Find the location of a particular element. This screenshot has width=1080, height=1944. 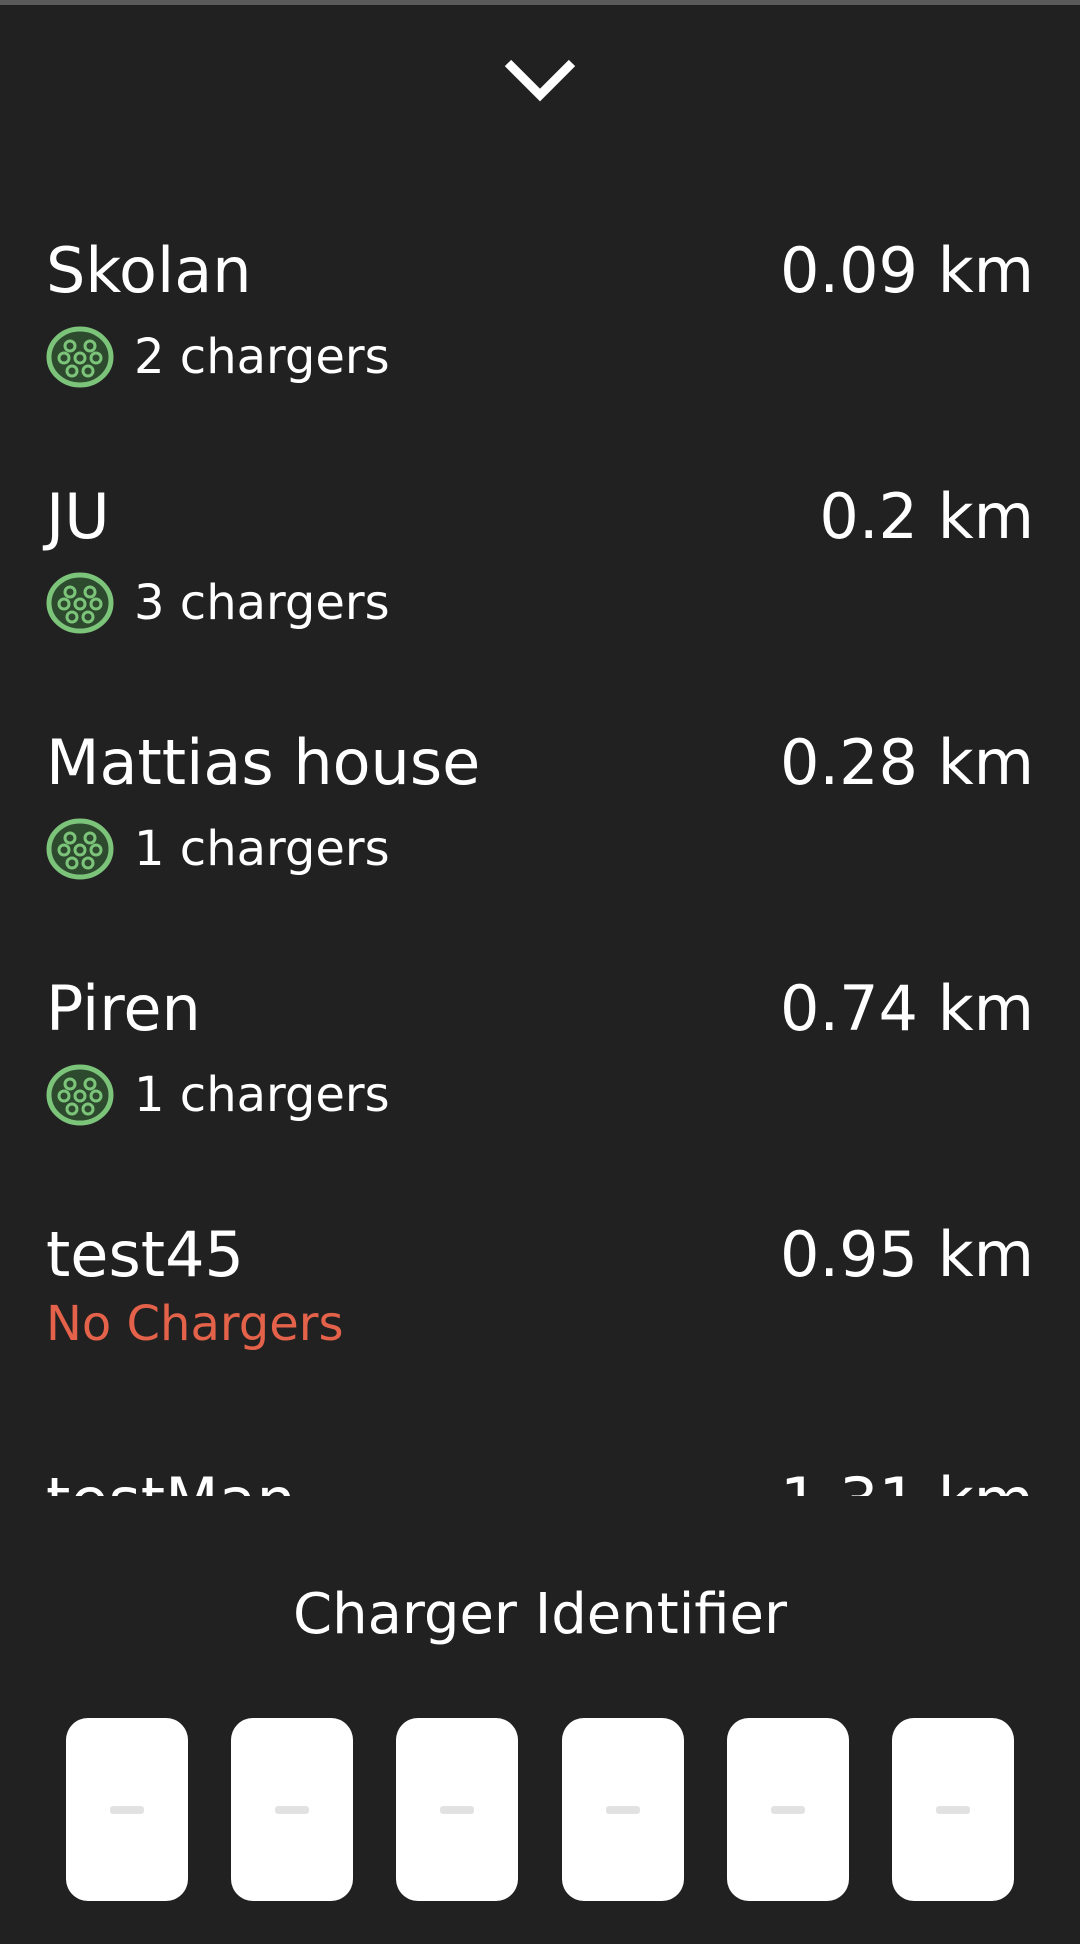

station-distance: 0.74 km is located at coordinates (906, 1008).